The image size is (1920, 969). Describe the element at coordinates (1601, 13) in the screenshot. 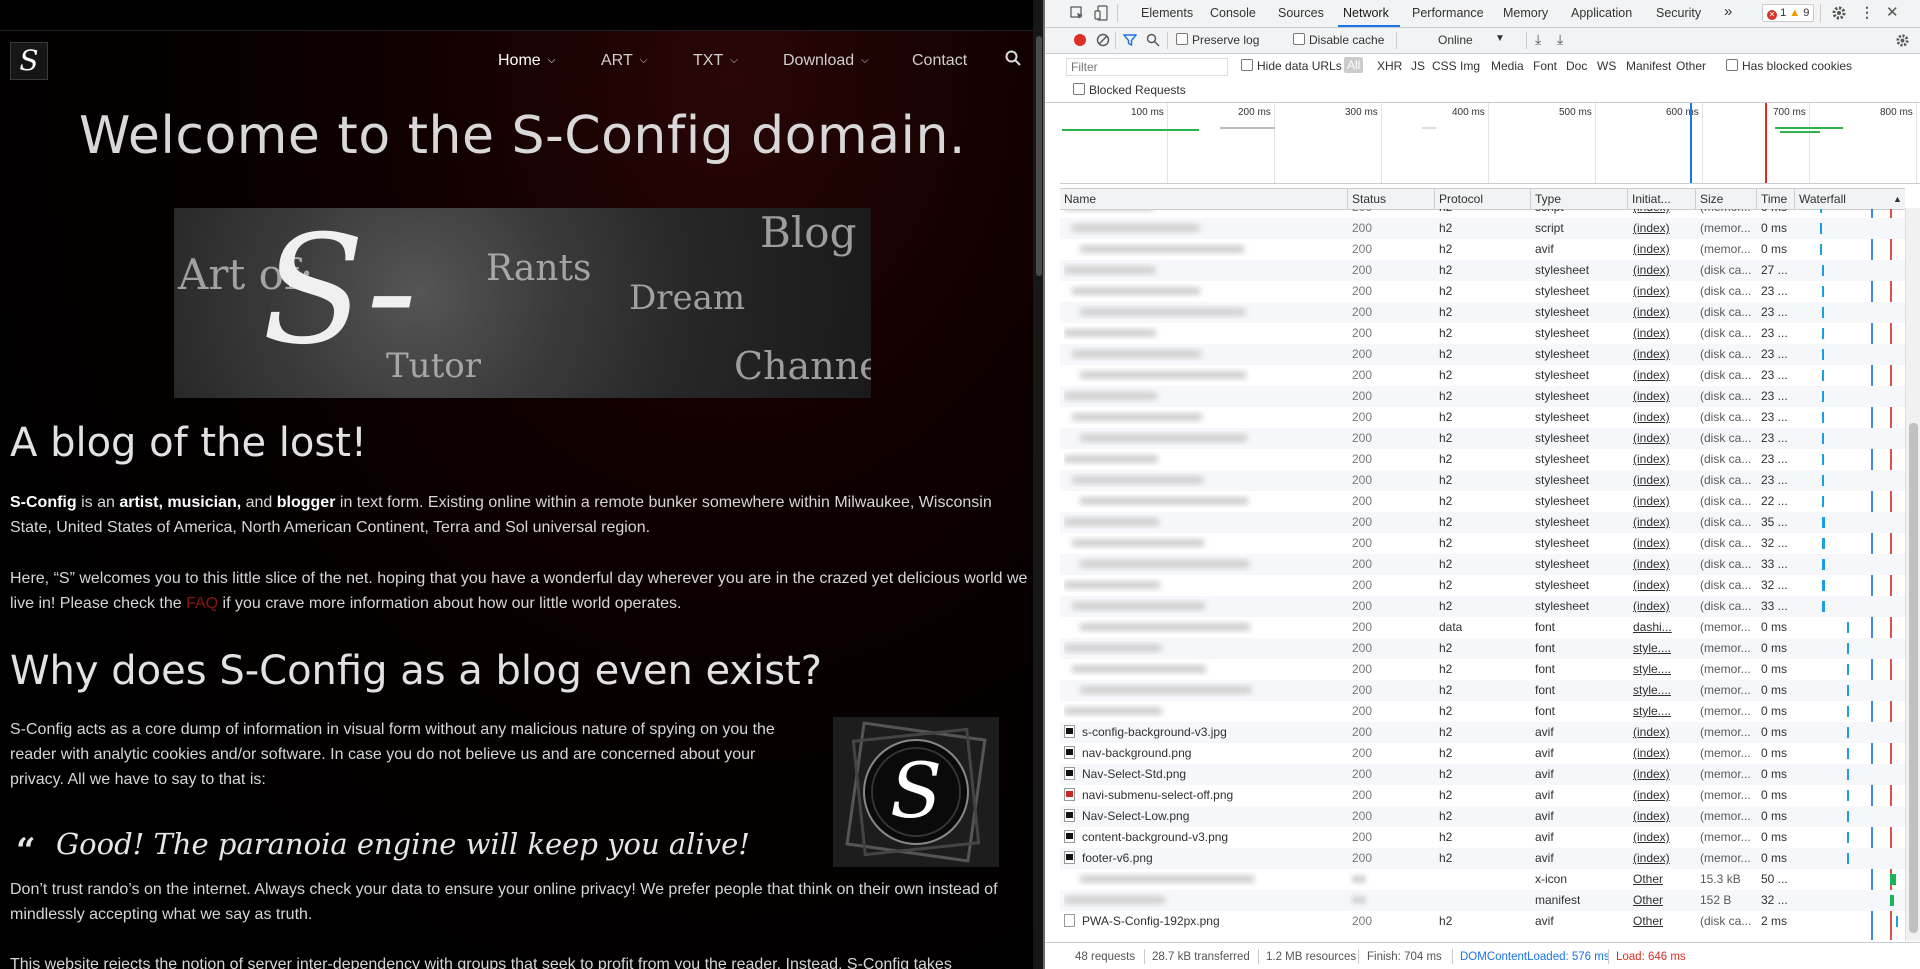

I see `tab-application: Application` at that location.